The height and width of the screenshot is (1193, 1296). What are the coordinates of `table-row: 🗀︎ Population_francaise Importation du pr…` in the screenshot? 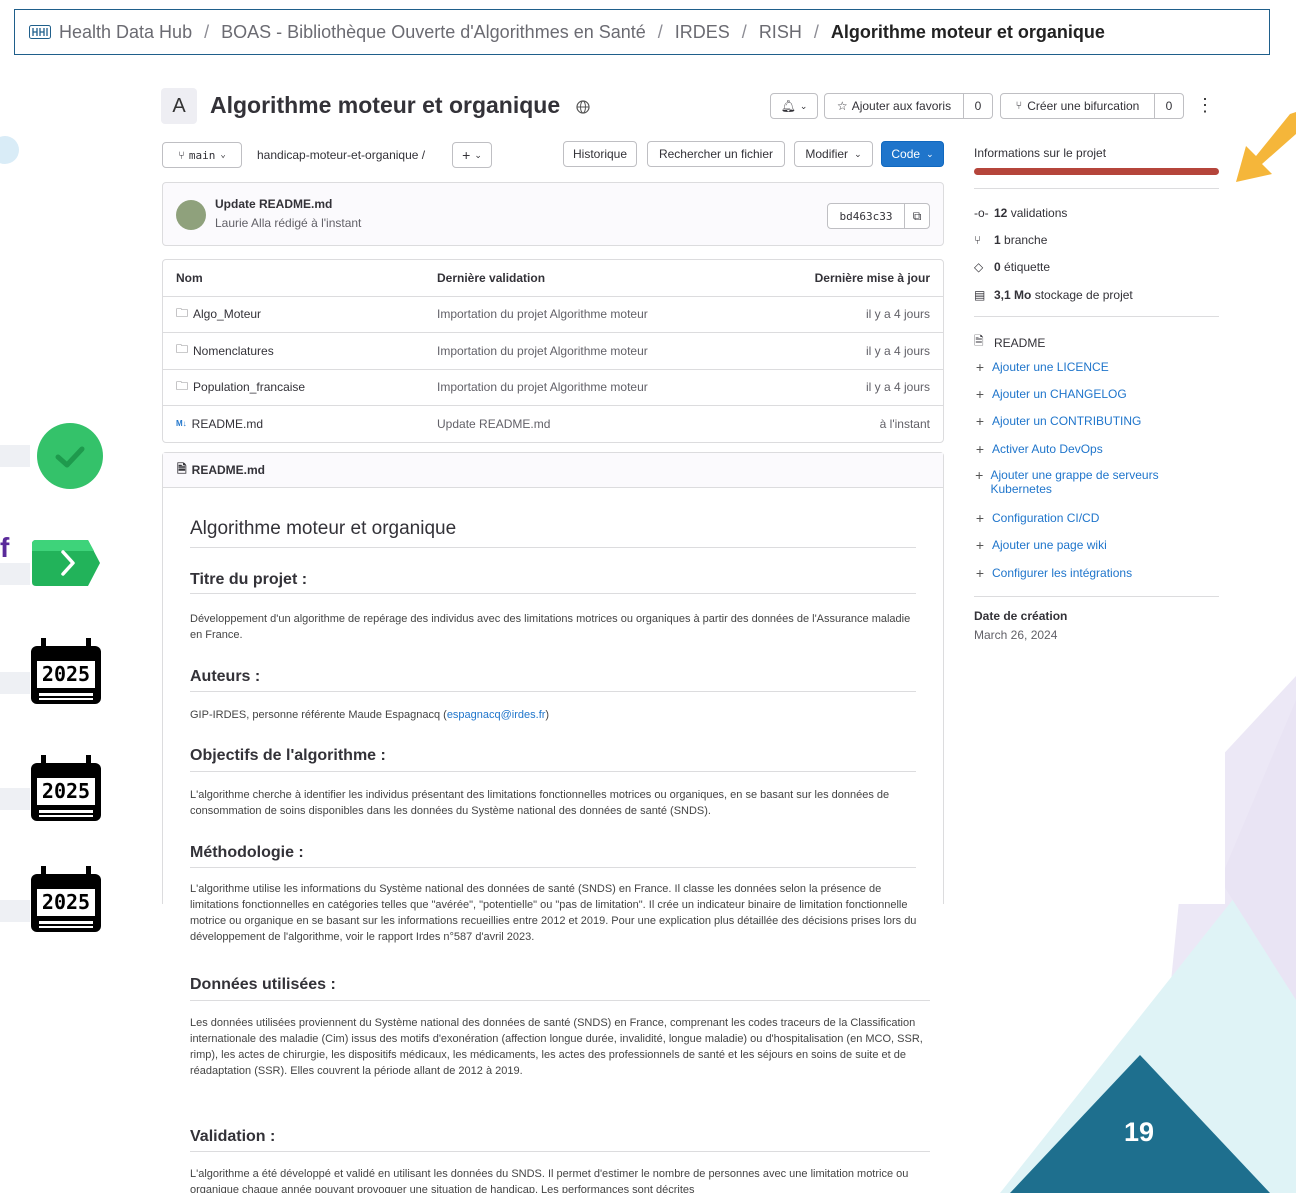 It's located at (553, 387).